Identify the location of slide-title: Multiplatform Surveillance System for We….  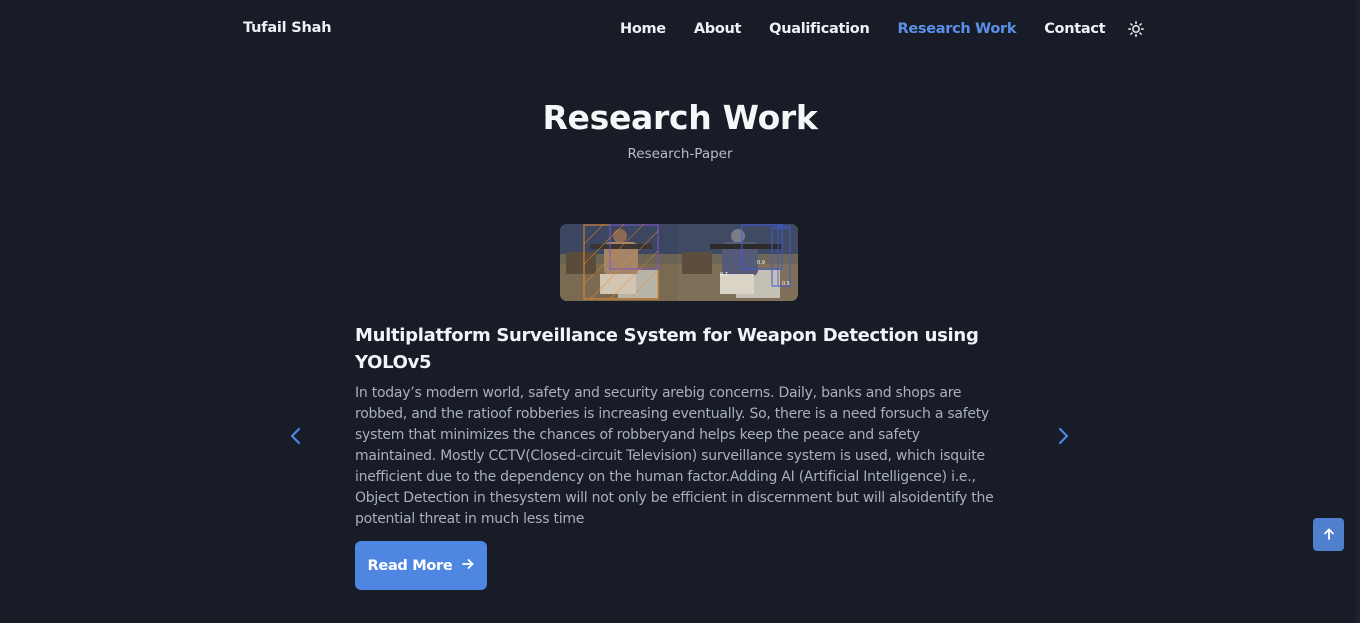
(667, 349).